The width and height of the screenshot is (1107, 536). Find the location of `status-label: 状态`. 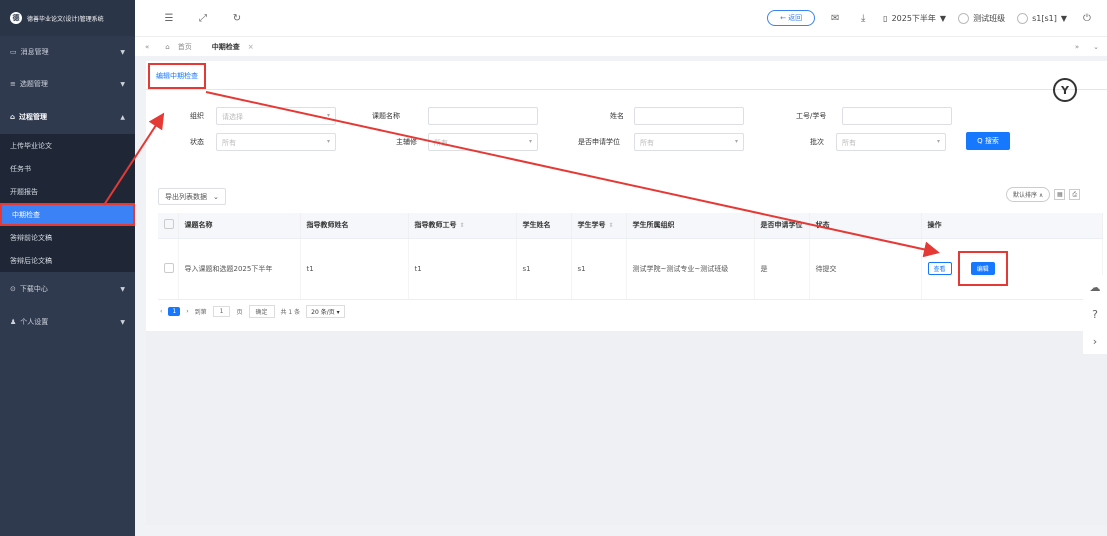

status-label: 状态 is located at coordinates (197, 142).